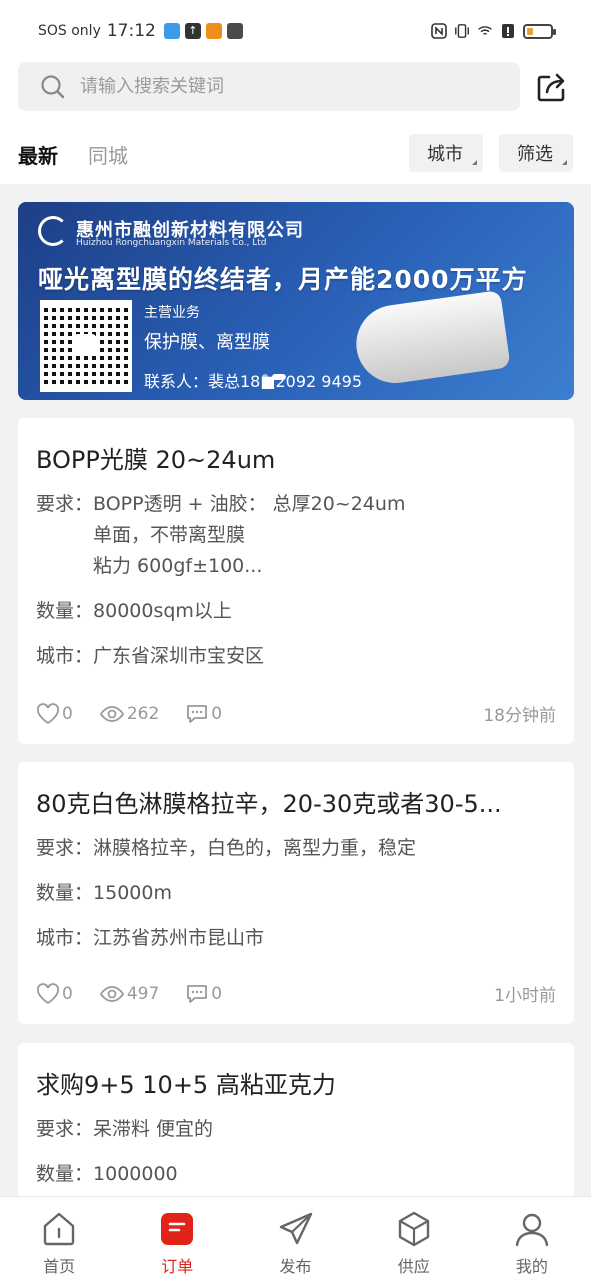  Describe the element at coordinates (493, 31) in the screenshot. I see `status-icons-right` at that location.